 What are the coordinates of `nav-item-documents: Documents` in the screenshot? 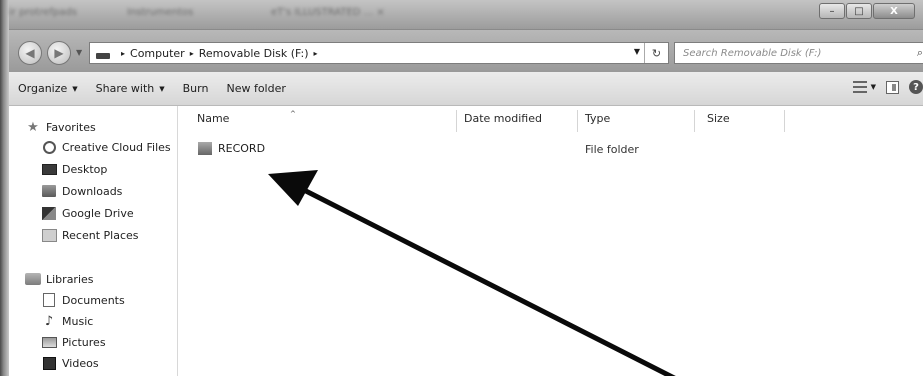 It's located at (83, 300).